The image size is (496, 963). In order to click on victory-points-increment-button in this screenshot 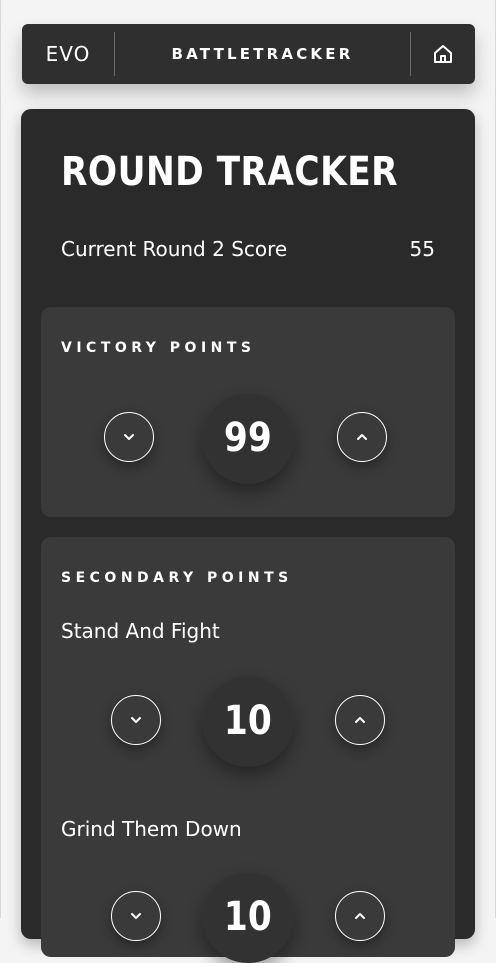, I will do `click(362, 437)`.